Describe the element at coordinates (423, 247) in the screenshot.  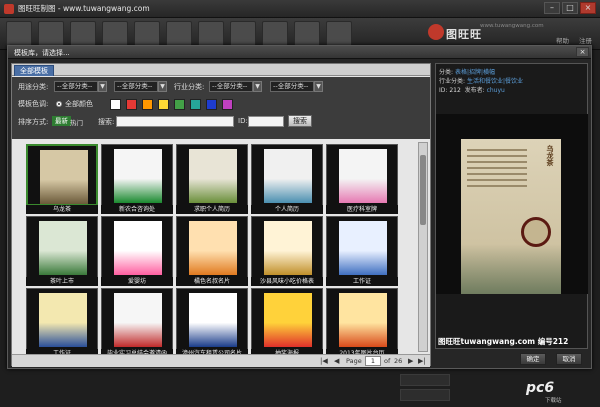
I see `grid-scrollbar` at that location.